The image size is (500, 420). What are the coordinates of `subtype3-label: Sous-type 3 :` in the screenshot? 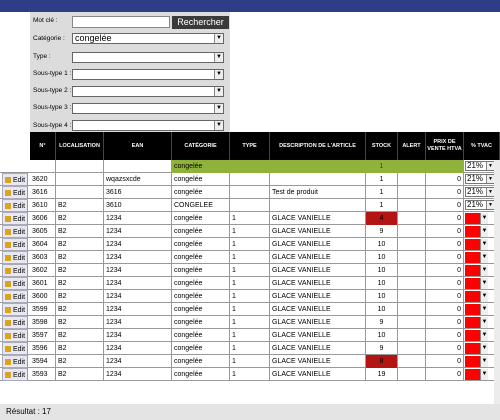 It's located at (52, 107).